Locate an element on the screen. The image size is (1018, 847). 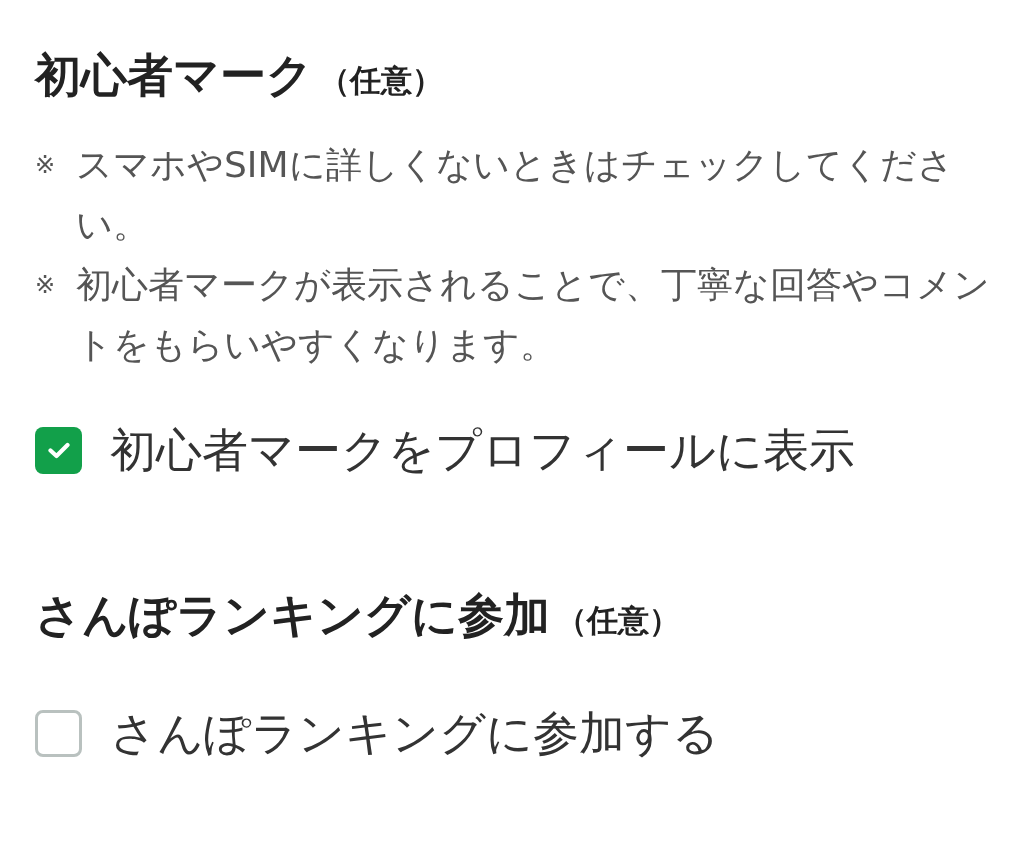
note-text: 初心者マークが表示されることで、丁寧な回答やコメントをもらいやすくなります。 is located at coordinates (533, 315).